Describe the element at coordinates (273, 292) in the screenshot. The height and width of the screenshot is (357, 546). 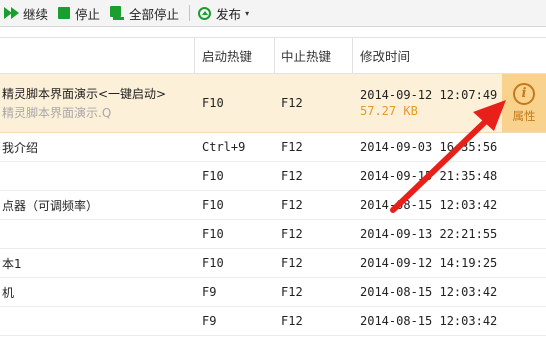
I see `table-row: 机 F9 F12 2014-08-15 12:03:42` at that location.